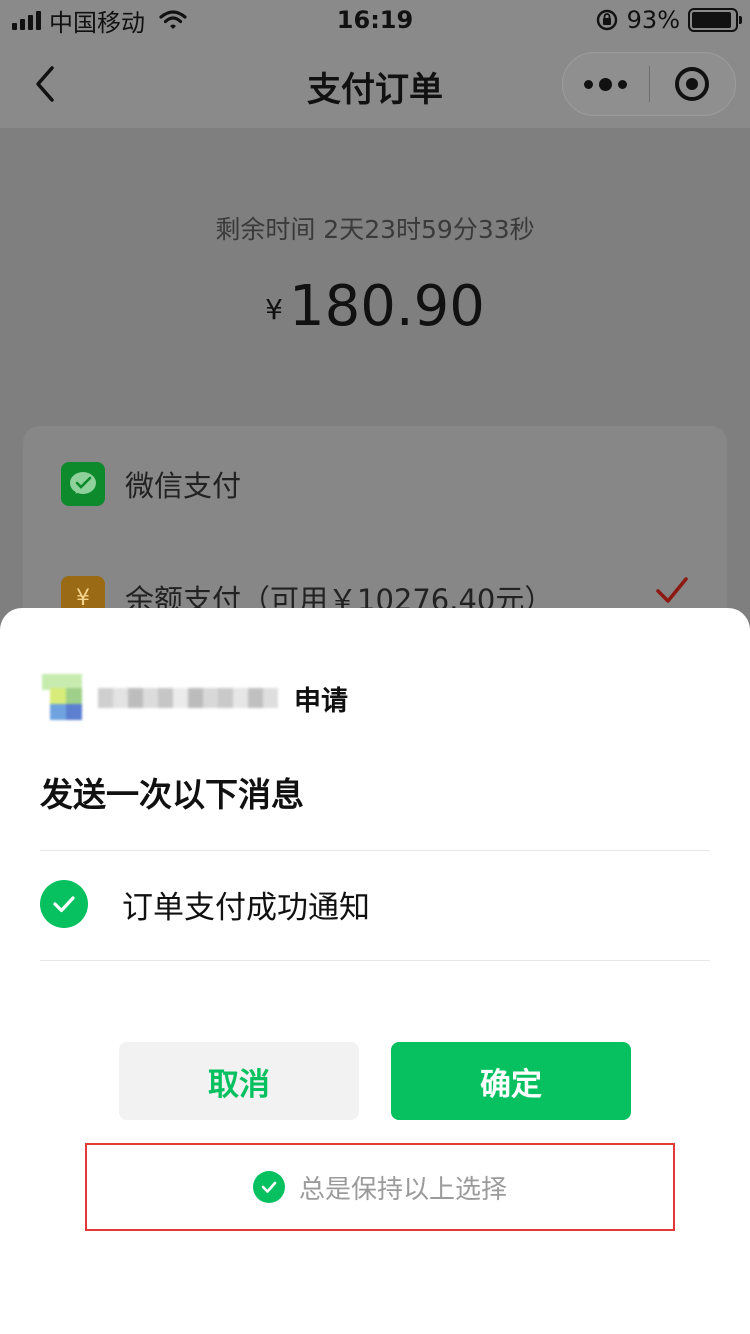 The image size is (750, 1334). Describe the element at coordinates (183, 486) in the screenshot. I see `payment-option-label: 微信支付` at that location.